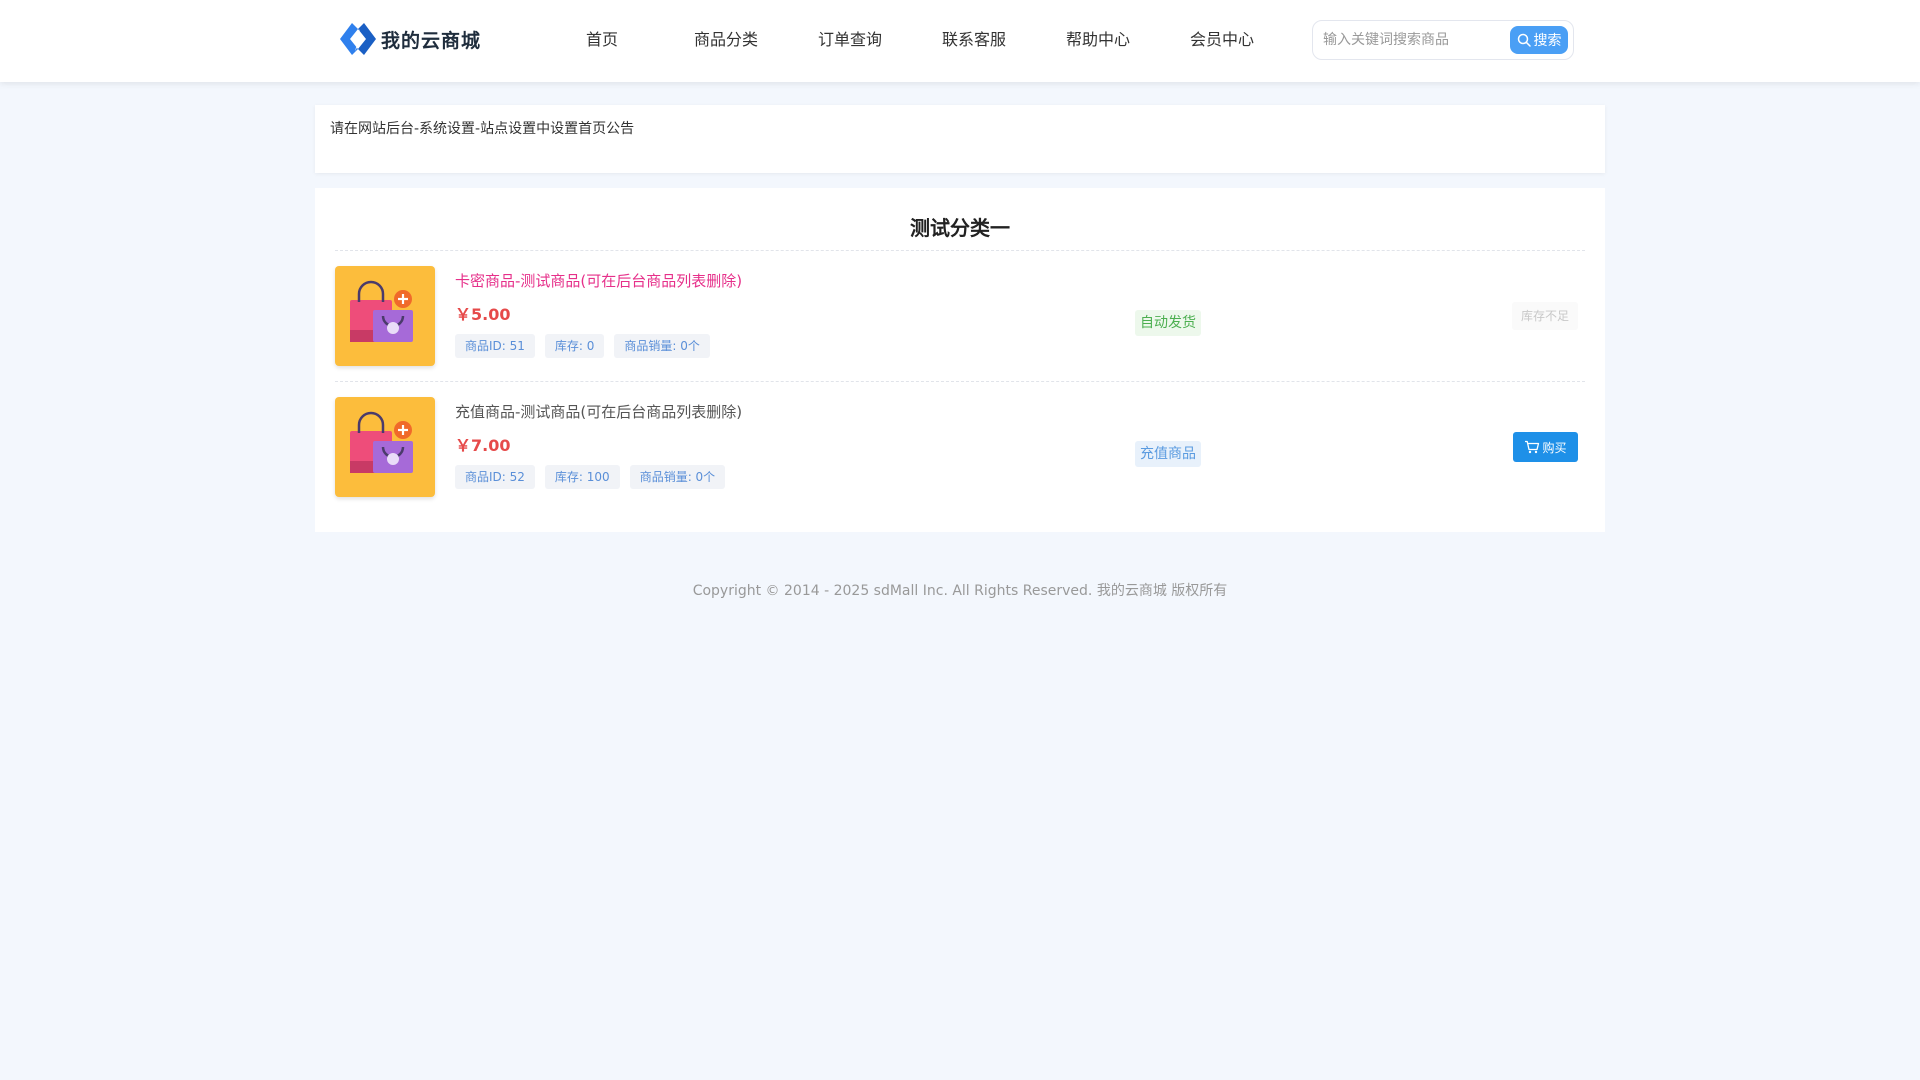  I want to click on main-nav: 首页 商品分类 订单查询 联系客服 帮助中心 会员中心, so click(912, 38).